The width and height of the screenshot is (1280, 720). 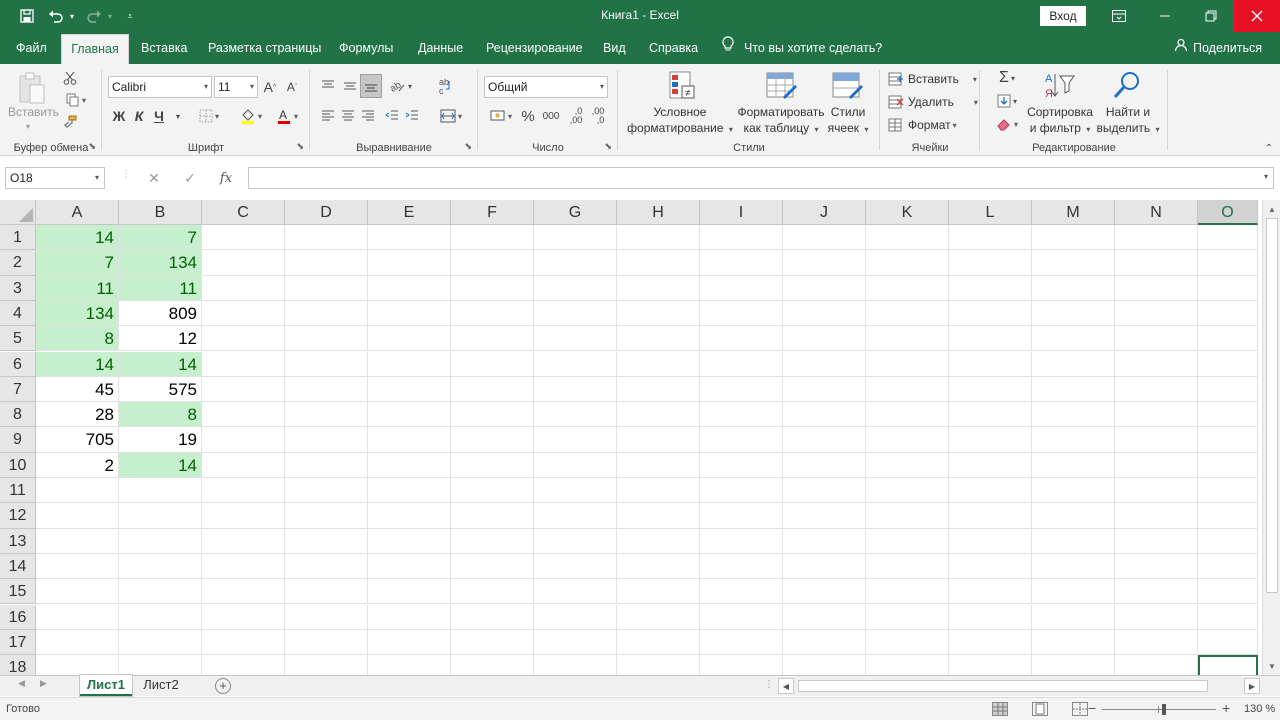 What do you see at coordinates (1228, 212) in the screenshot?
I see `column-header-o: O` at bounding box center [1228, 212].